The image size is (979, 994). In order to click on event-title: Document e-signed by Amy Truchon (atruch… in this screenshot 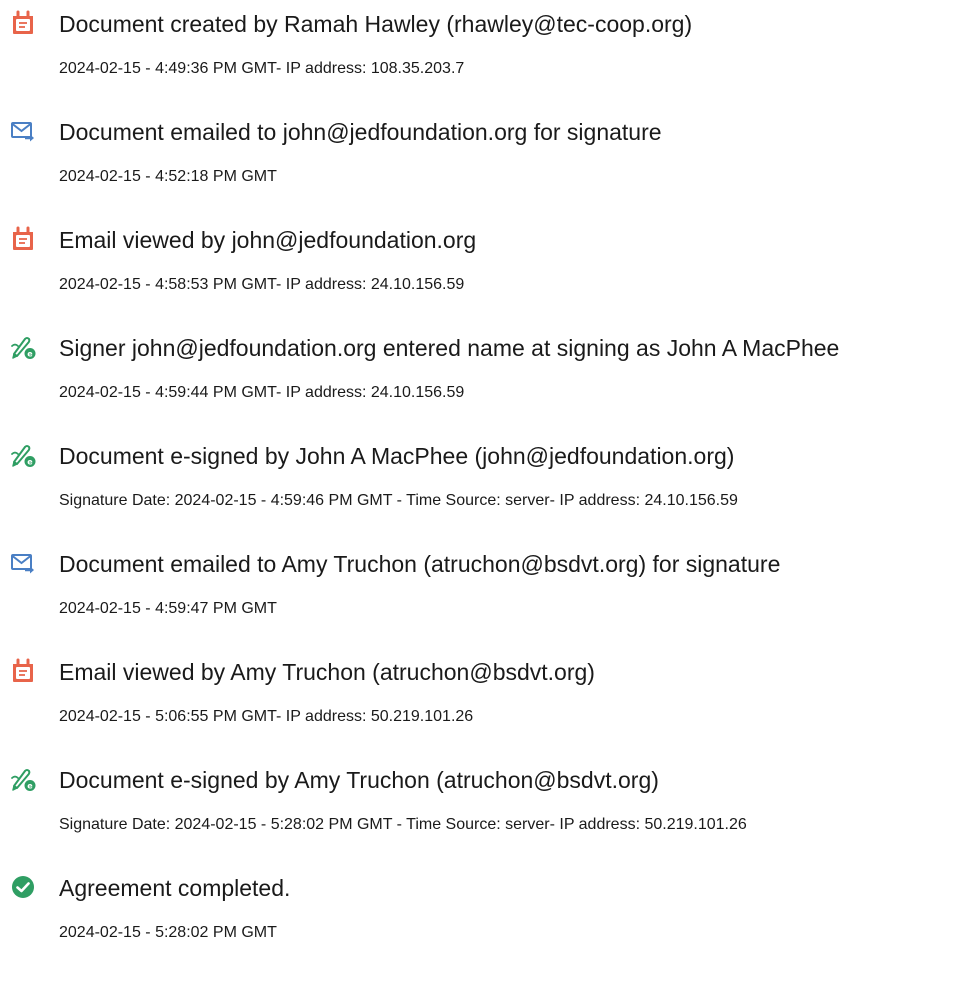, I will do `click(359, 780)`.